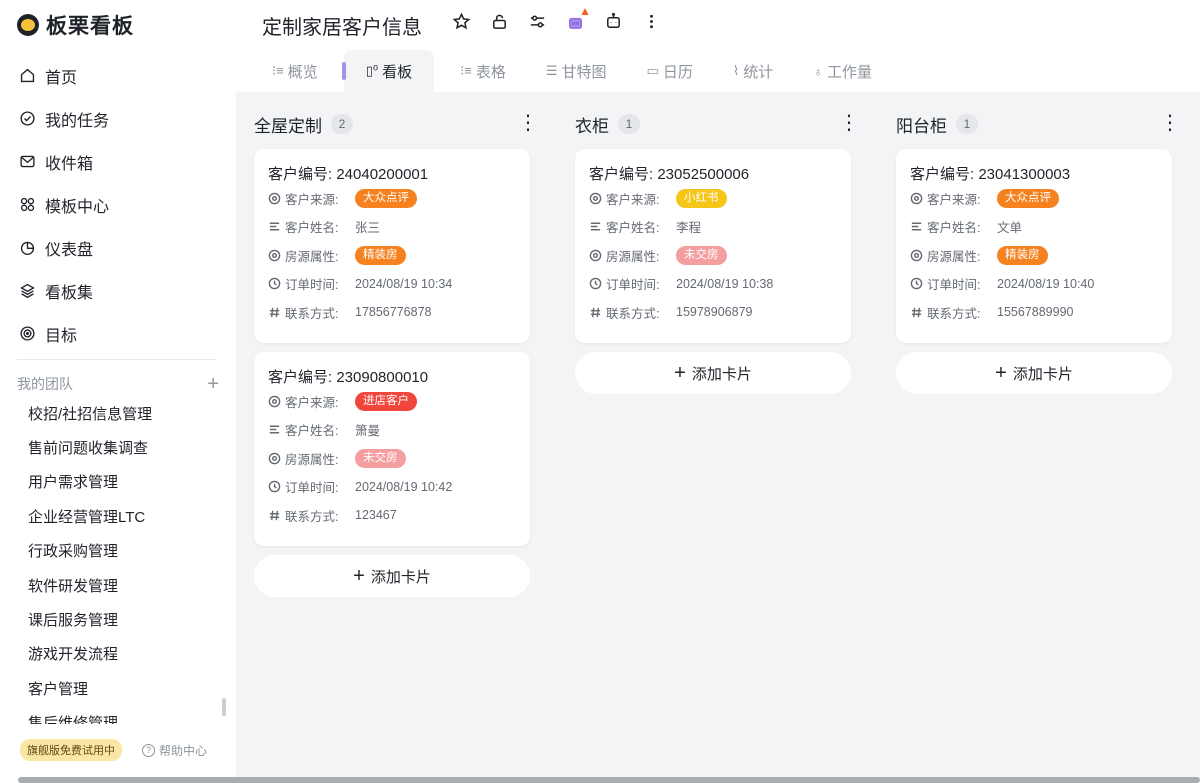  Describe the element at coordinates (499, 21) in the screenshot. I see `lock-button` at that location.